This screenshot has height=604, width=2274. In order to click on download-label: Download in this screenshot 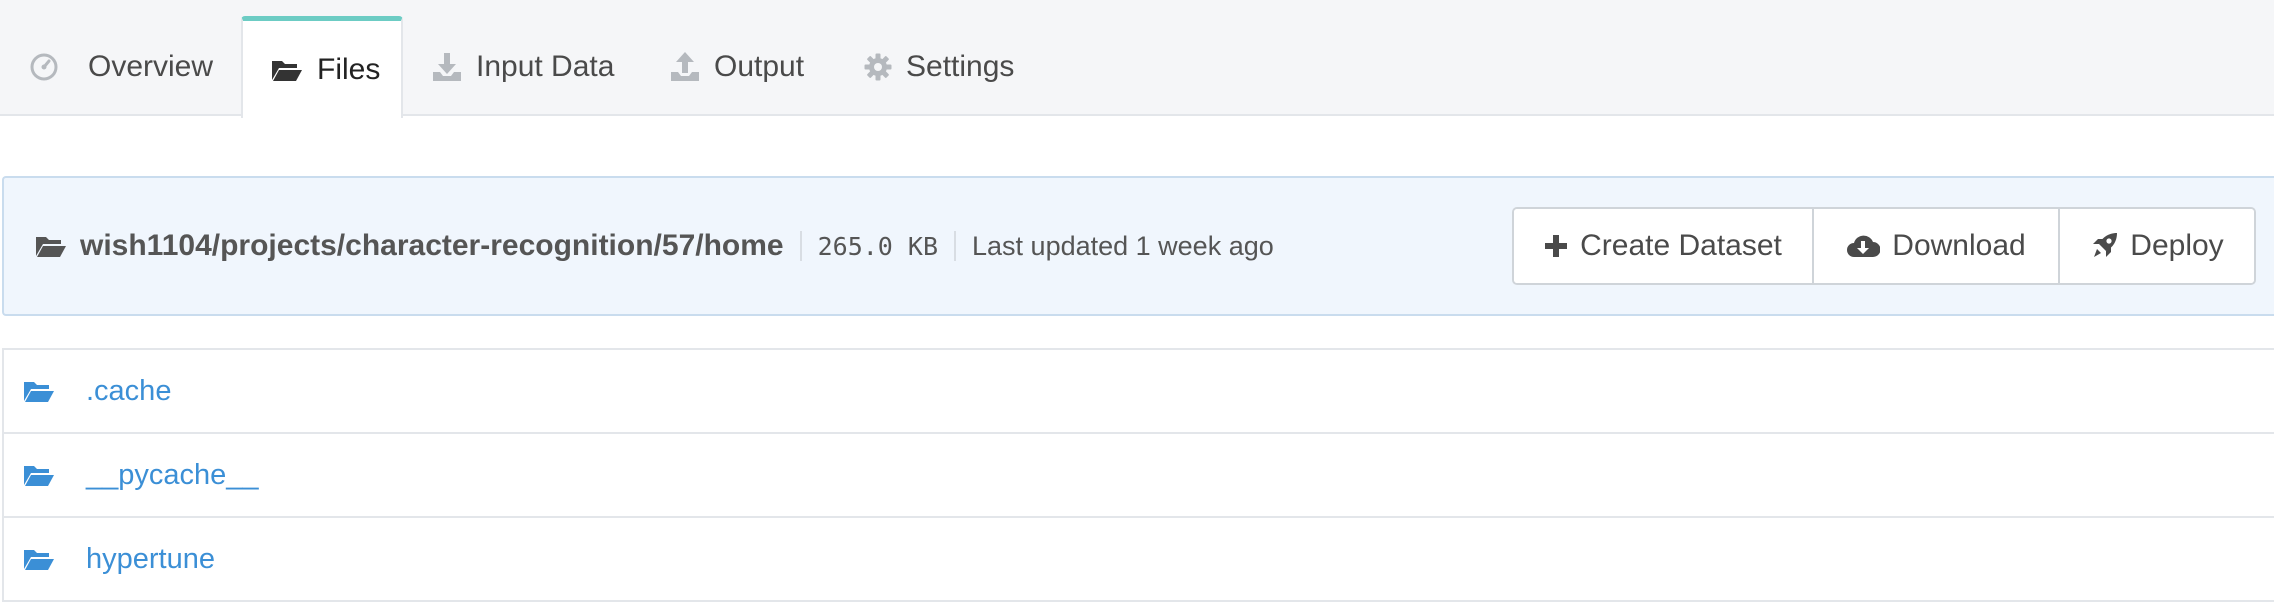, I will do `click(1959, 245)`.